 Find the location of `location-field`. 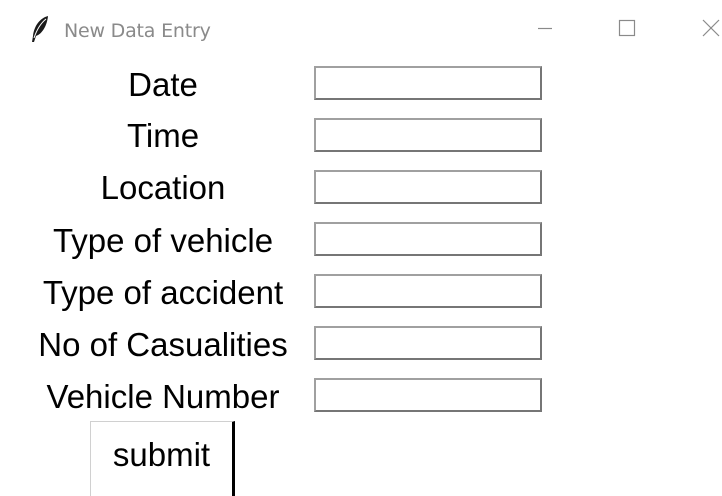

location-field is located at coordinates (428, 187).